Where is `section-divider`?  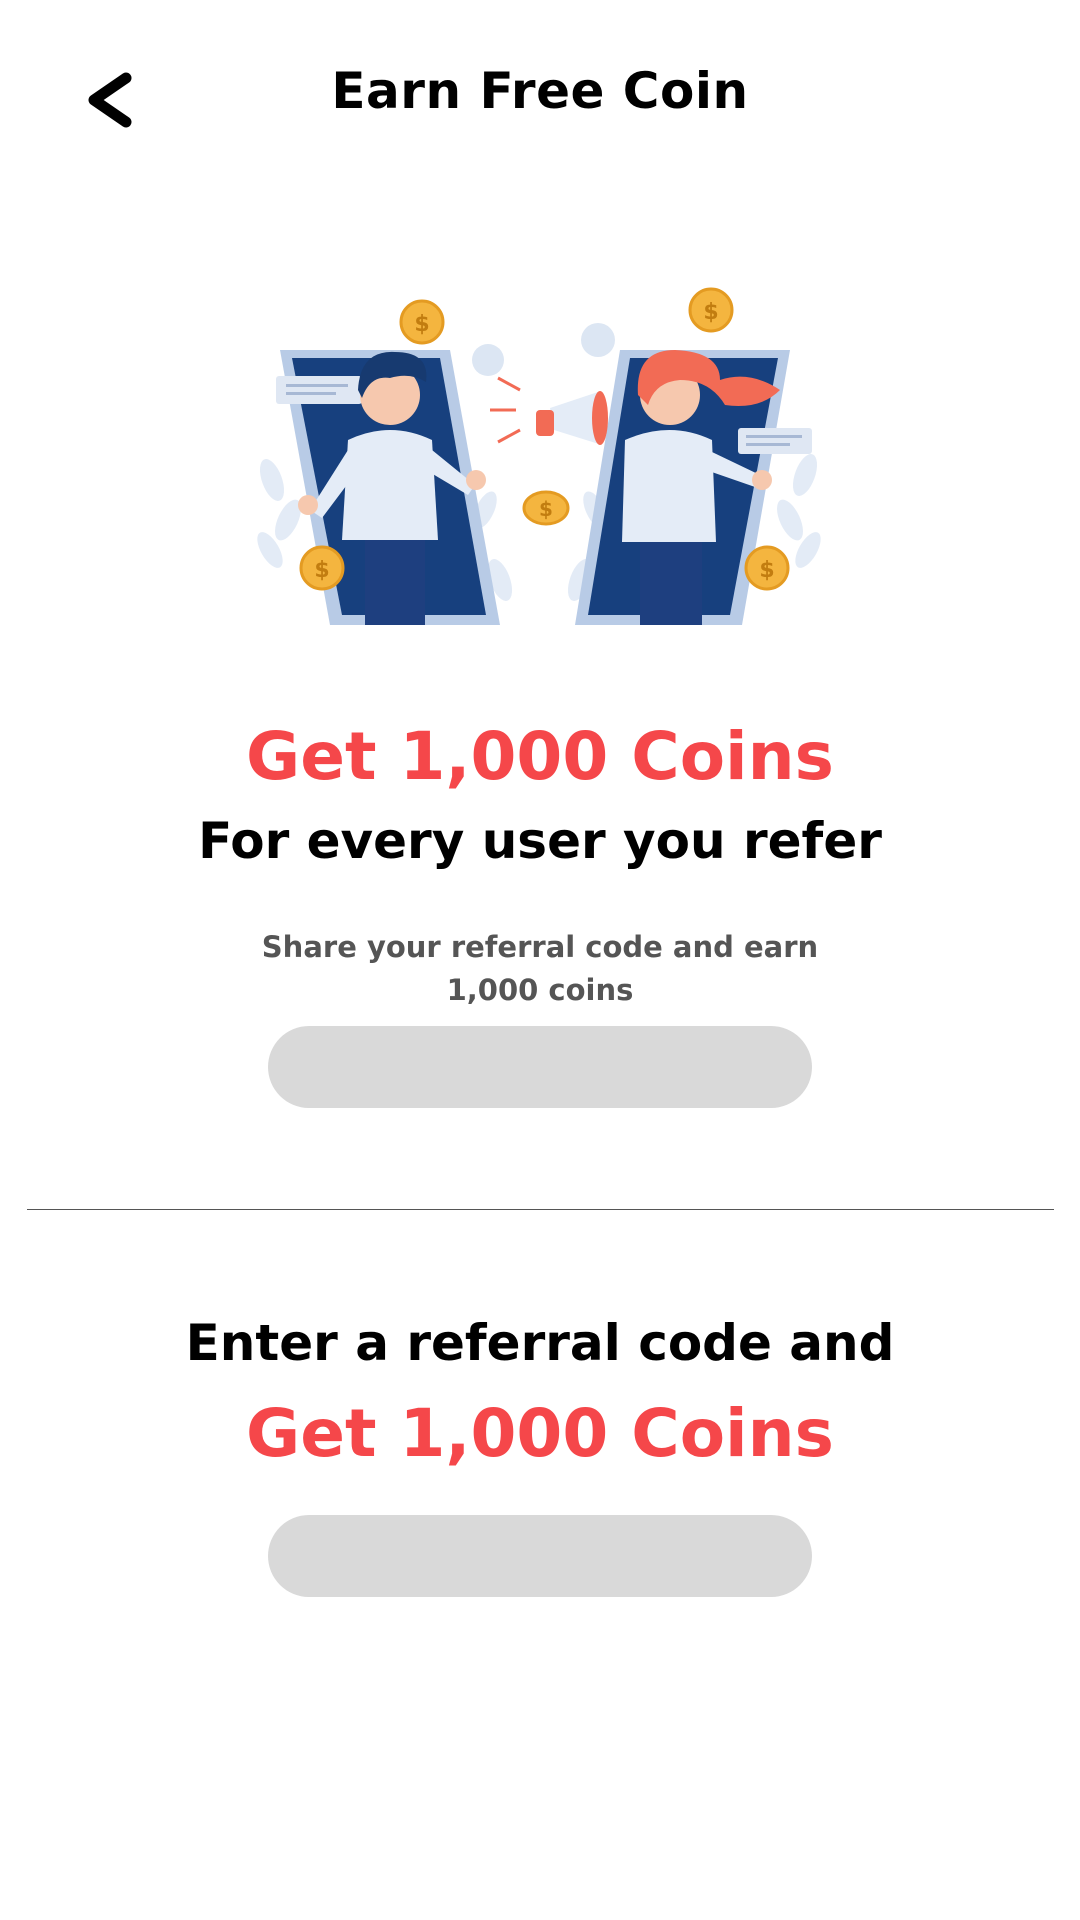 section-divider is located at coordinates (540, 1209).